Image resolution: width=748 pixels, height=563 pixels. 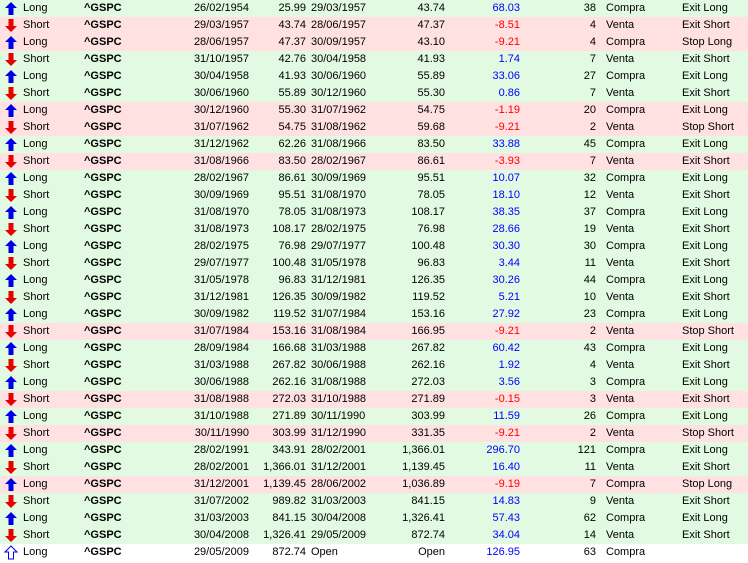 What do you see at coordinates (507, 110) in the screenshot?
I see `profit-percent: -1.19` at bounding box center [507, 110].